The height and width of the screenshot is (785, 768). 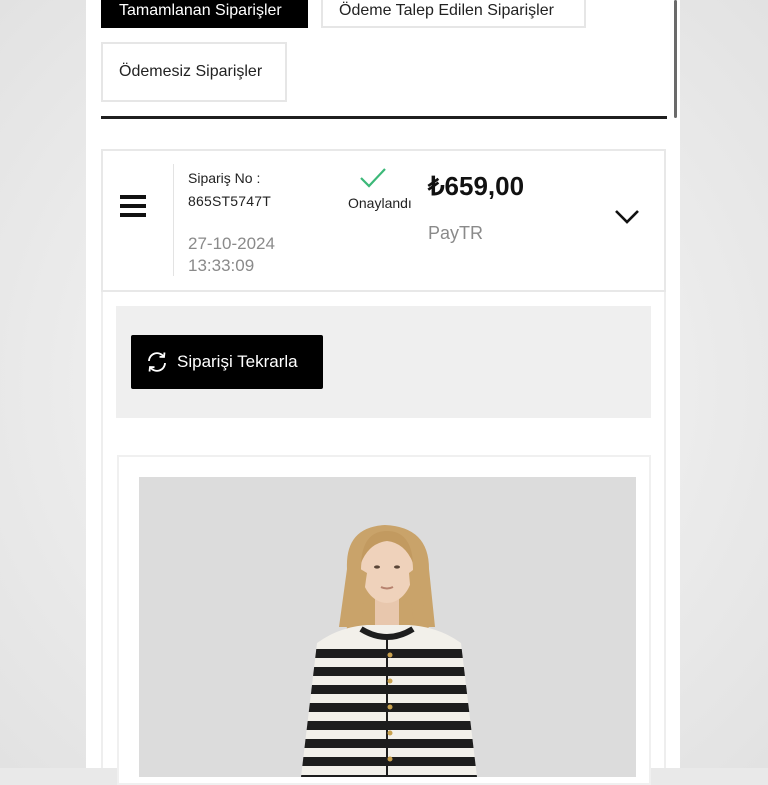 I want to click on order-status: Onaylandı, so click(x=380, y=203).